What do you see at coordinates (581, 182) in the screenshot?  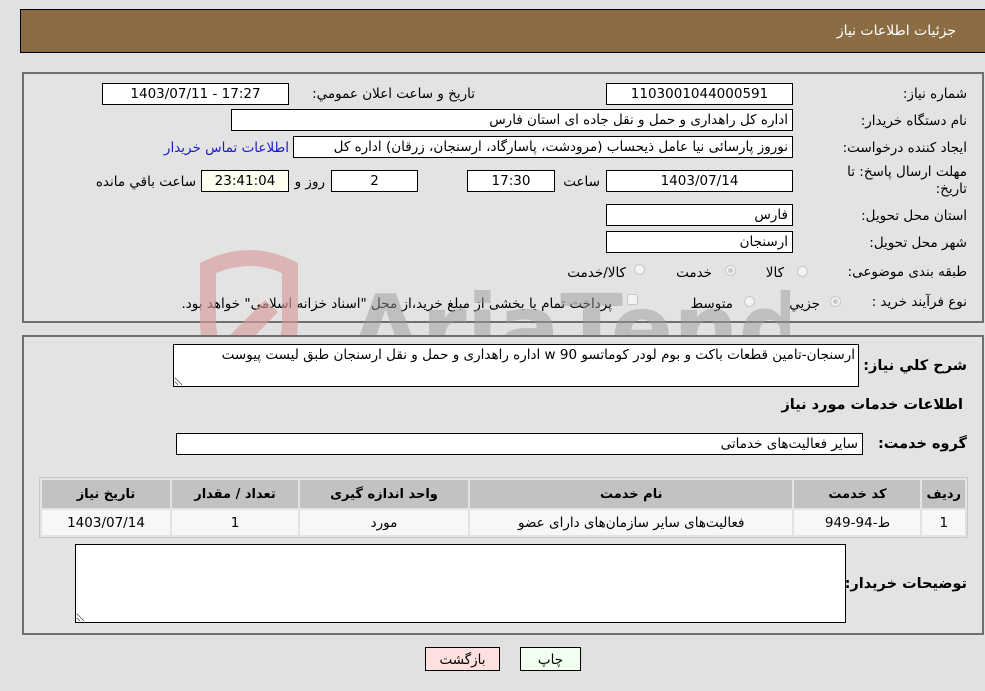 I see `deadline-time-label: ساعت` at bounding box center [581, 182].